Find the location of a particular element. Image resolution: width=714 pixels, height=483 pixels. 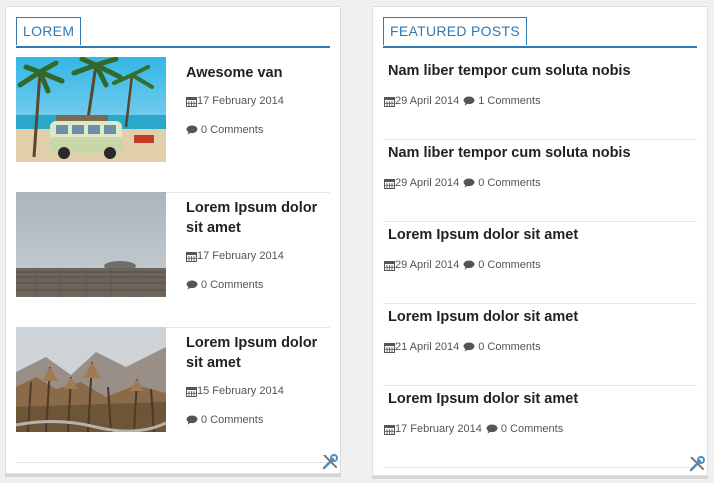

post-meta: 21 April 2014 0 Comments is located at coordinates (462, 347).